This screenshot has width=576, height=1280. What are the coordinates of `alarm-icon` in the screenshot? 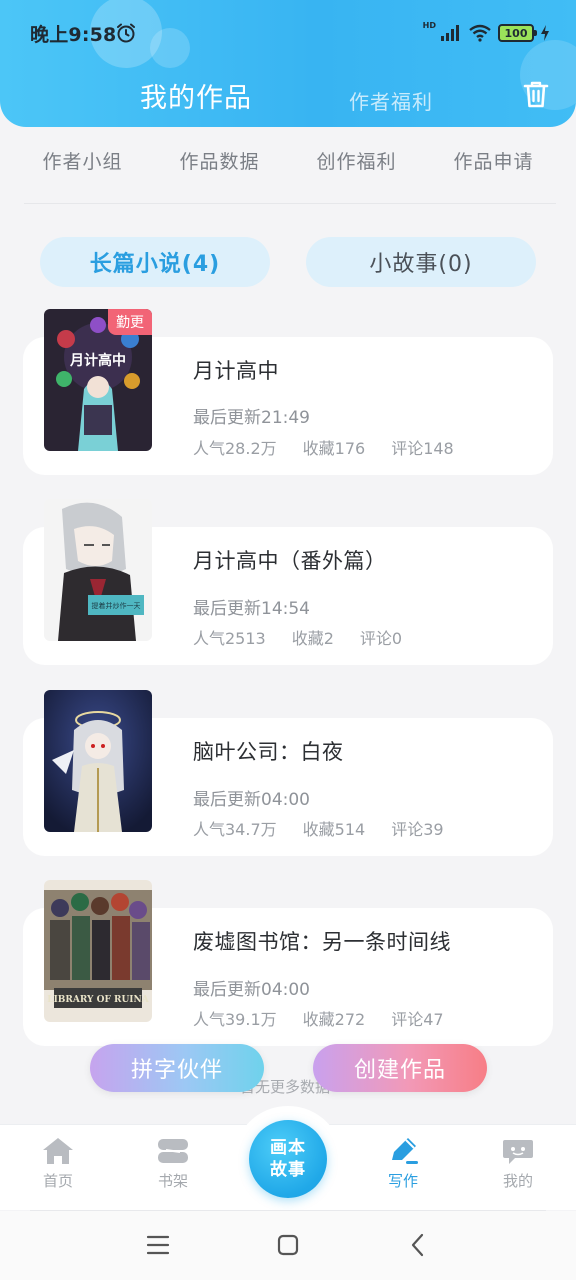 It's located at (126, 33).